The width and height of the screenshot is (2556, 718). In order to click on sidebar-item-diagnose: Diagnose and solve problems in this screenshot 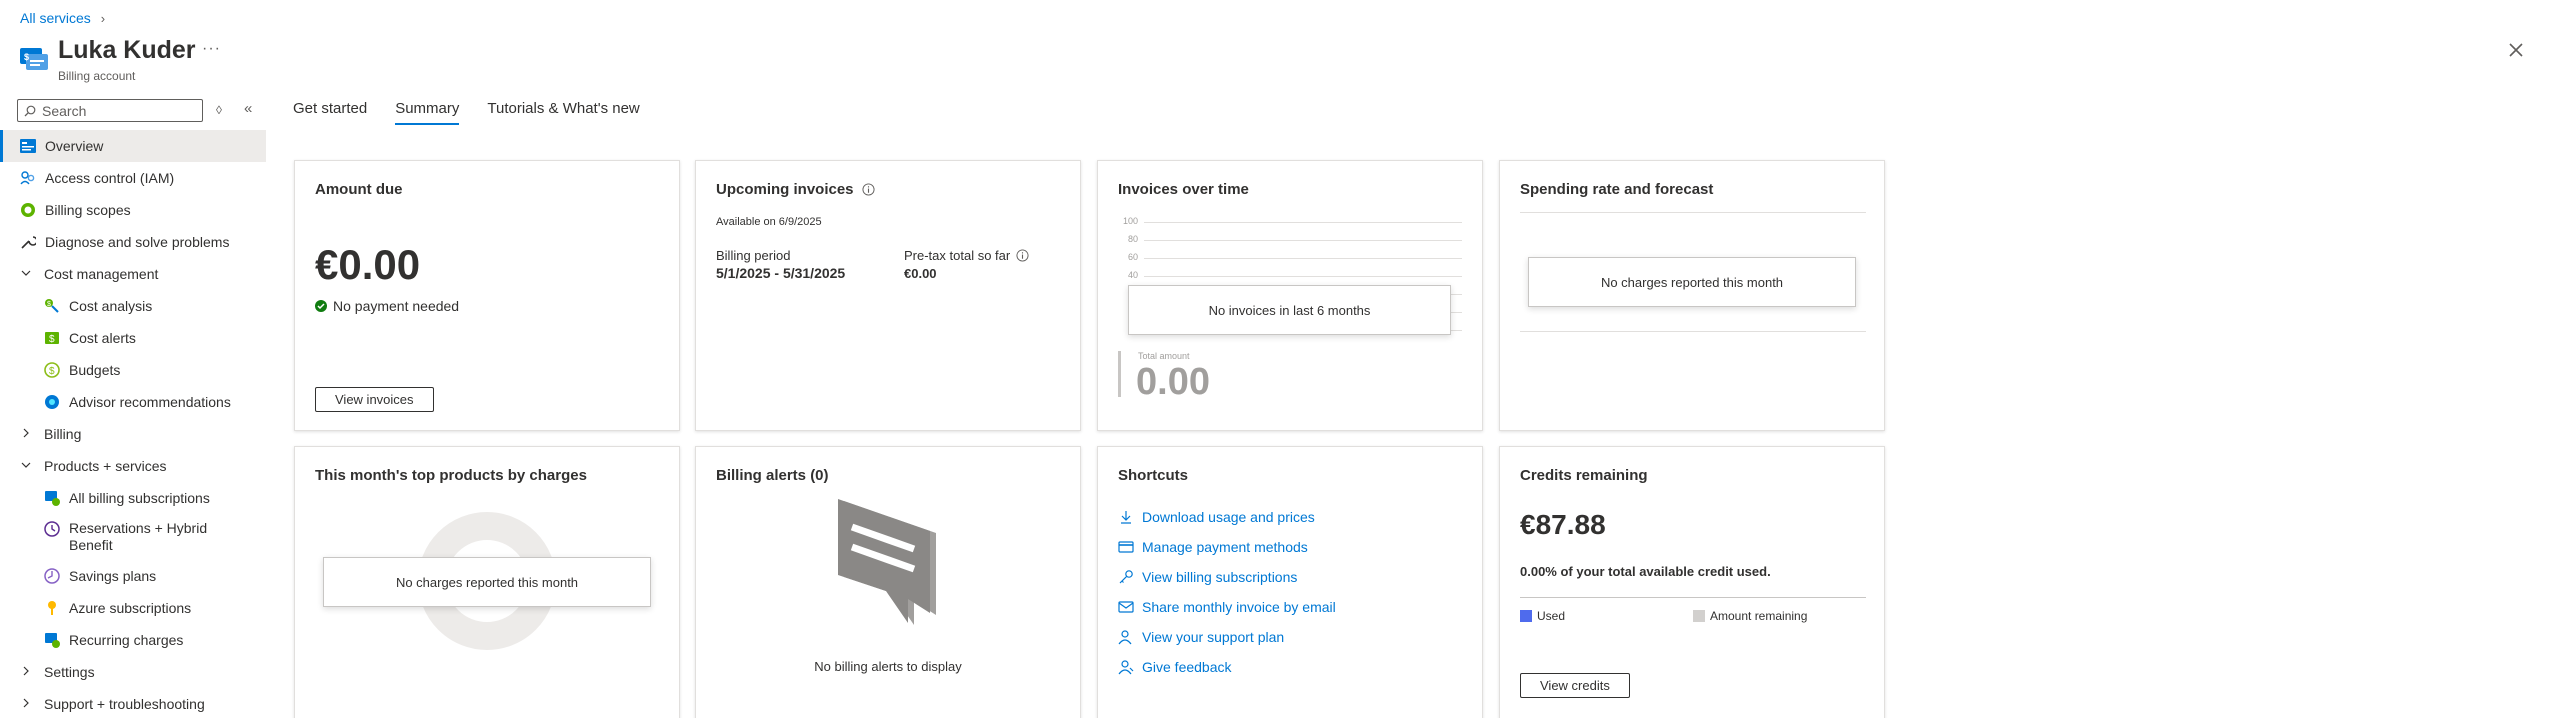, I will do `click(133, 242)`.